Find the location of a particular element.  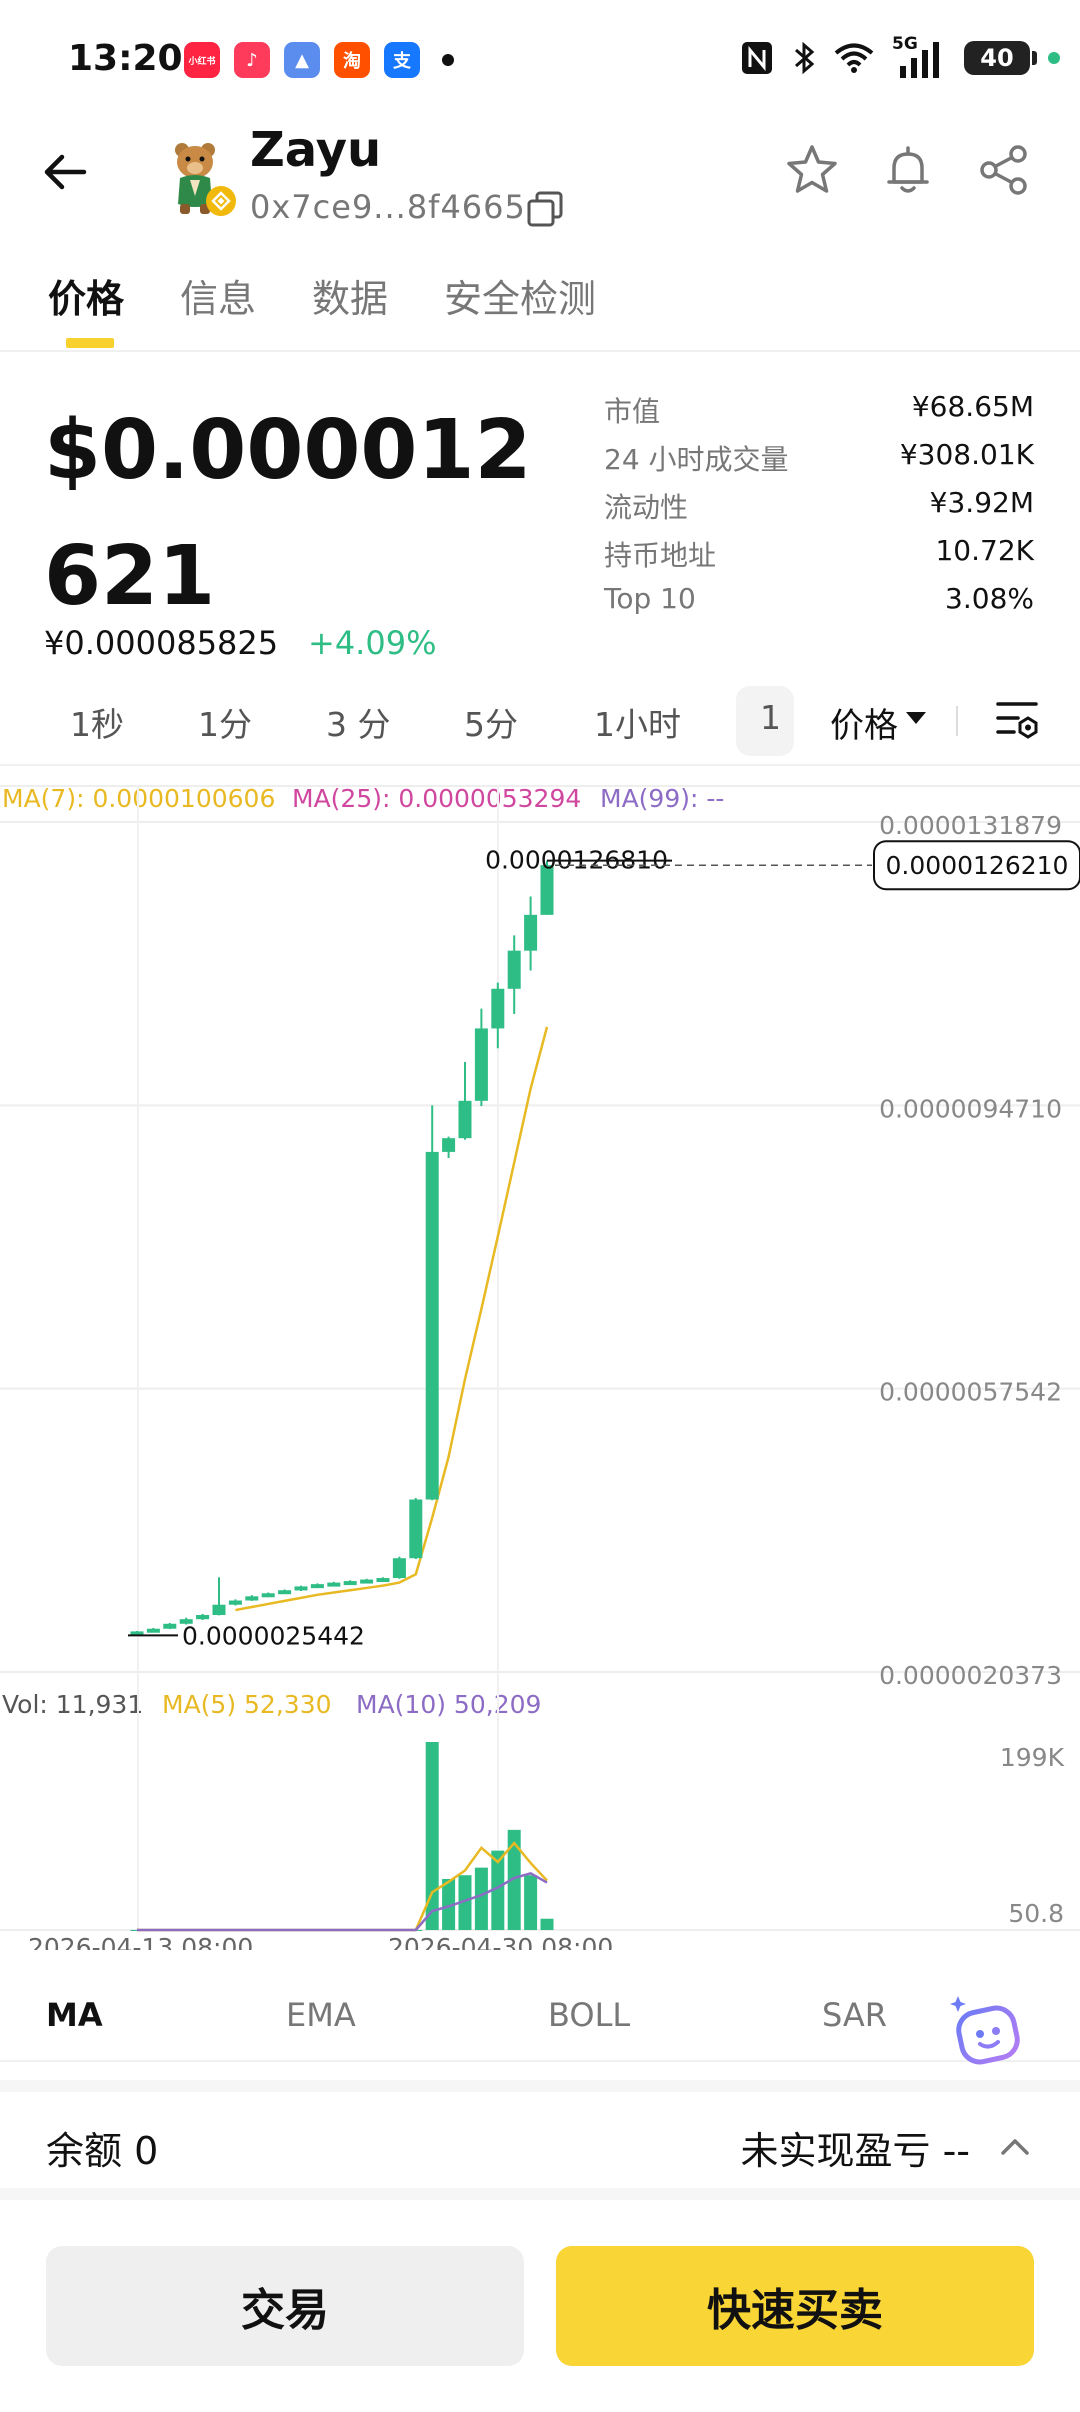

music-icon: ♪ is located at coordinates (252, 60).